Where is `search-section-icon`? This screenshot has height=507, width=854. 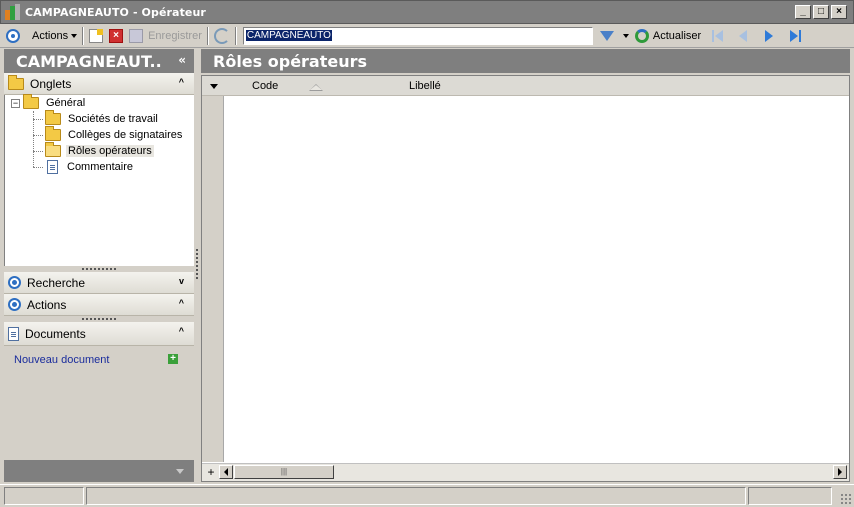 search-section-icon is located at coordinates (14, 282).